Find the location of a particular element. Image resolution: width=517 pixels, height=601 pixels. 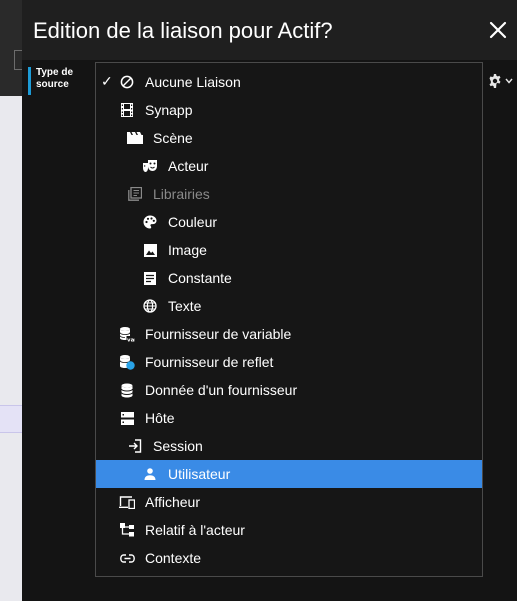

menu-item-label: Afficheur is located at coordinates (172, 502).